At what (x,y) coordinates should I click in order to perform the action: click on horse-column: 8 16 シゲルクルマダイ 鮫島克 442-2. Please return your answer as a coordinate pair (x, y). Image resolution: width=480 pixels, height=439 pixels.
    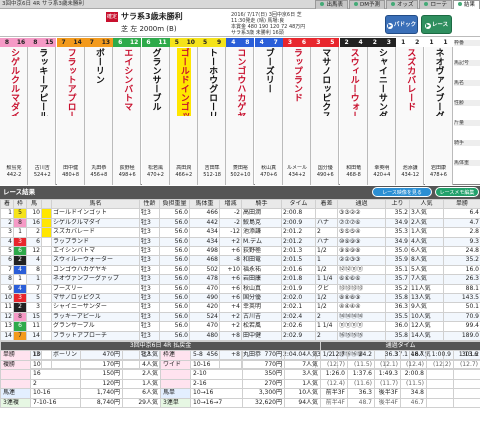
    Looking at the image, I should click on (14, 111).